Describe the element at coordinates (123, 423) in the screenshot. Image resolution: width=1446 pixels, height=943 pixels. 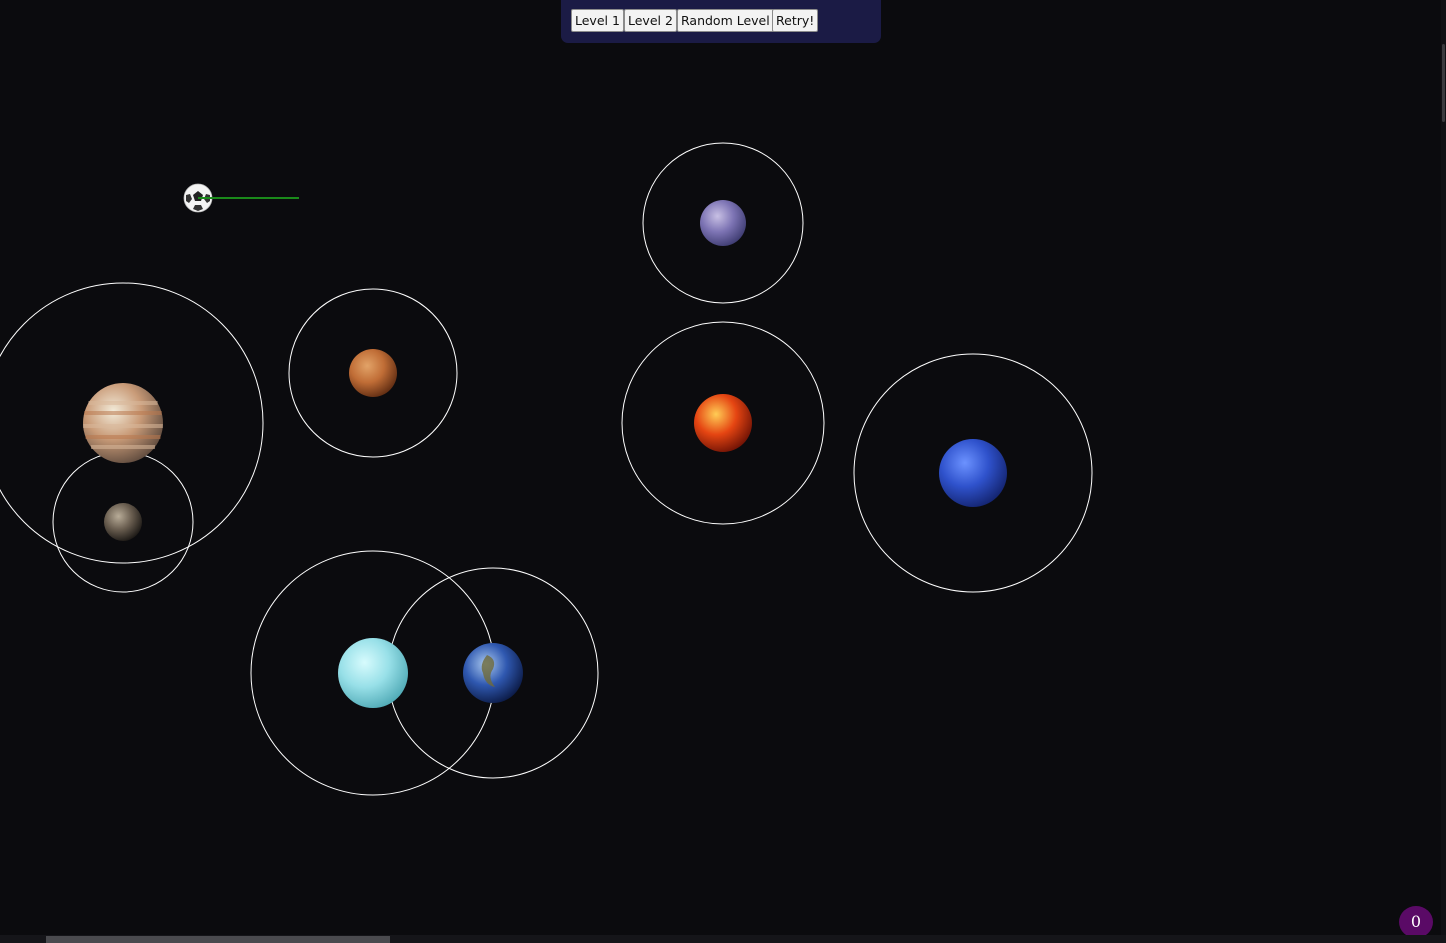
I see `jupiter-icon` at that location.